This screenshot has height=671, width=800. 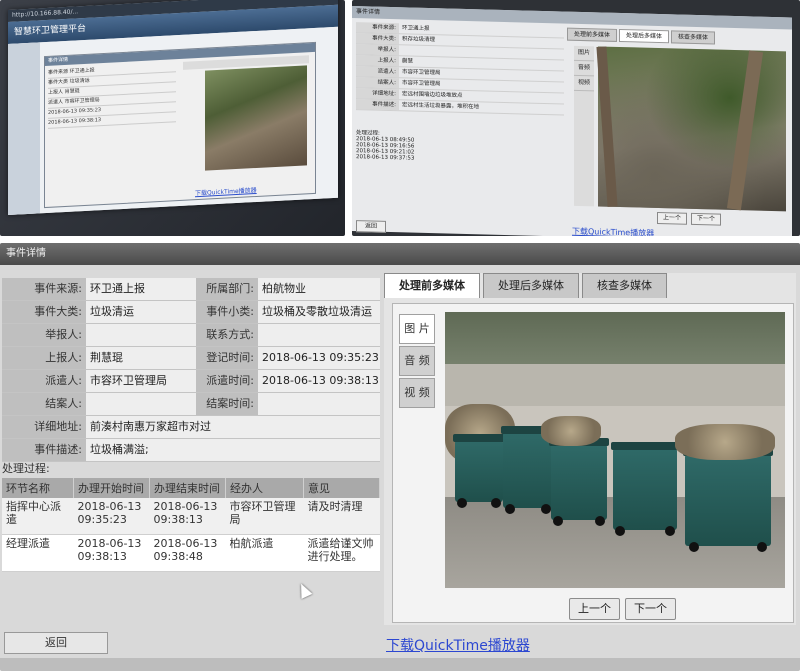 I want to click on label: 联系方式:, so click(x=227, y=335).